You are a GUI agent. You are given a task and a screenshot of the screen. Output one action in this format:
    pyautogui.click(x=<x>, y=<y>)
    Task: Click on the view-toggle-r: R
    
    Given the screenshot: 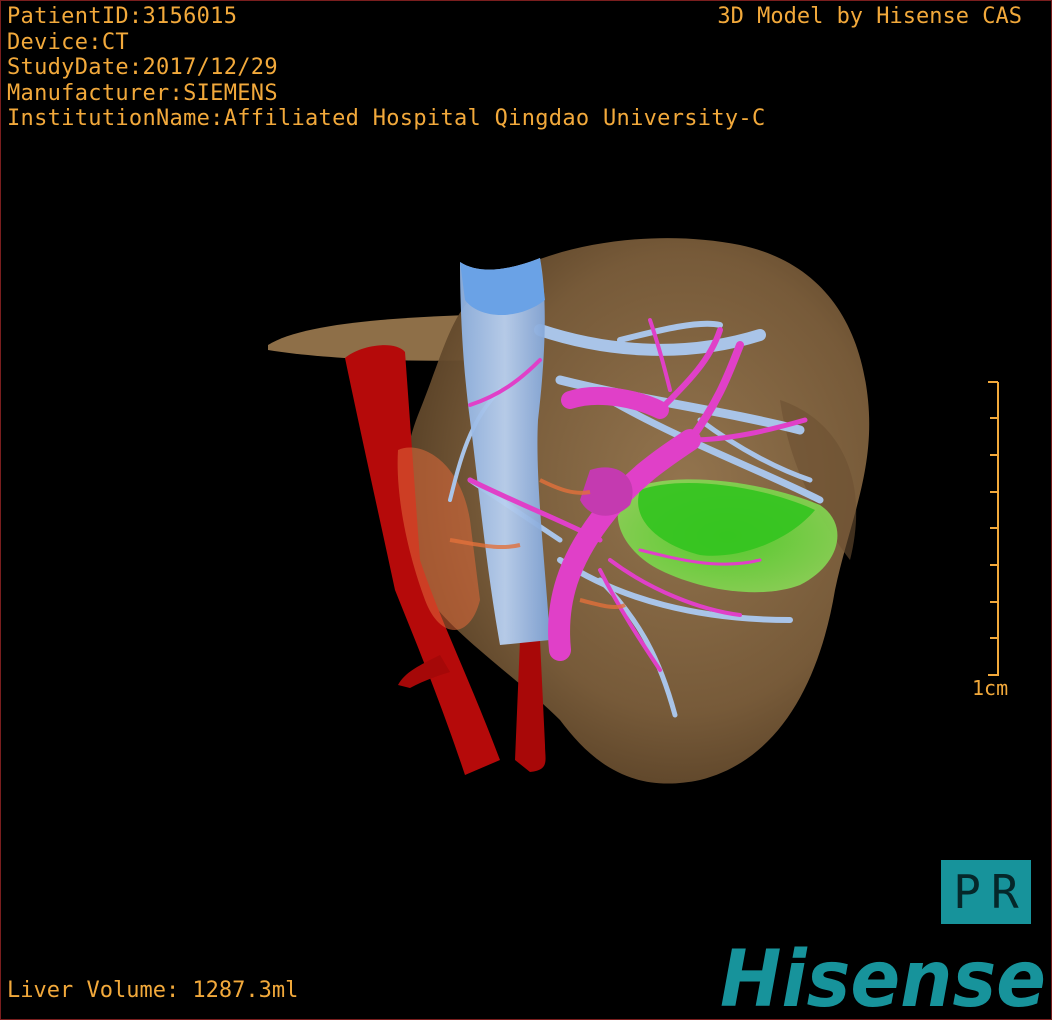 What is the action you would take?
    pyautogui.click(x=1005, y=892)
    